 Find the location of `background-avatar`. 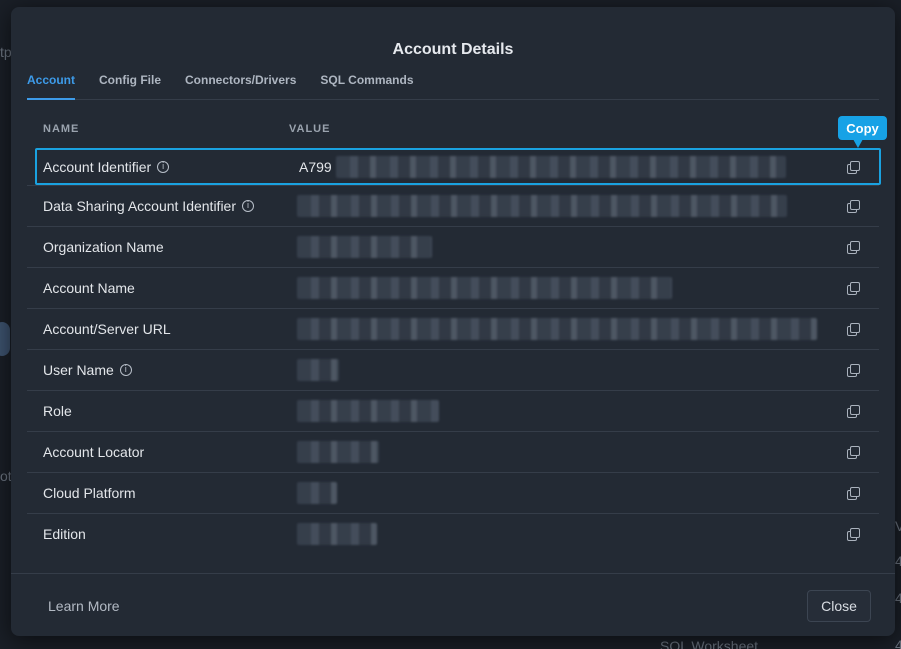

background-avatar is located at coordinates (5, 339).